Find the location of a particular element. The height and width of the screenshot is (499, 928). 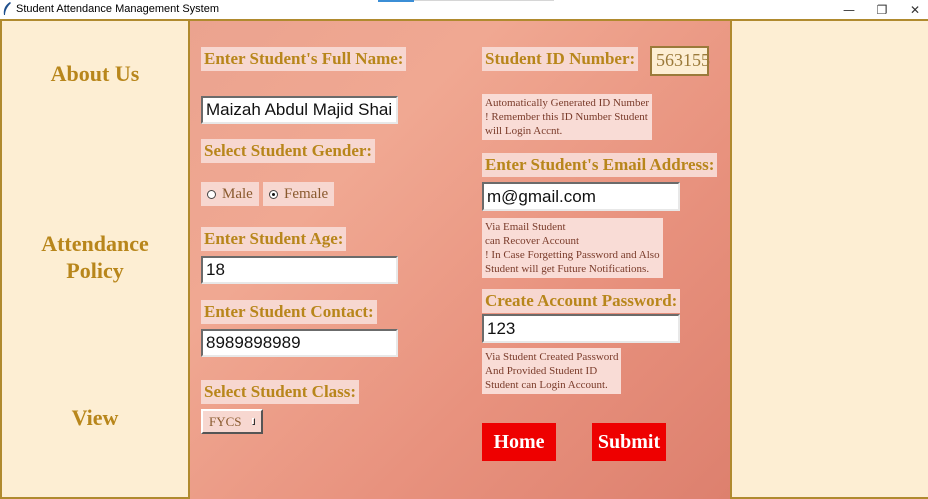

email-note-line: Via Email Student is located at coordinates (525, 227).